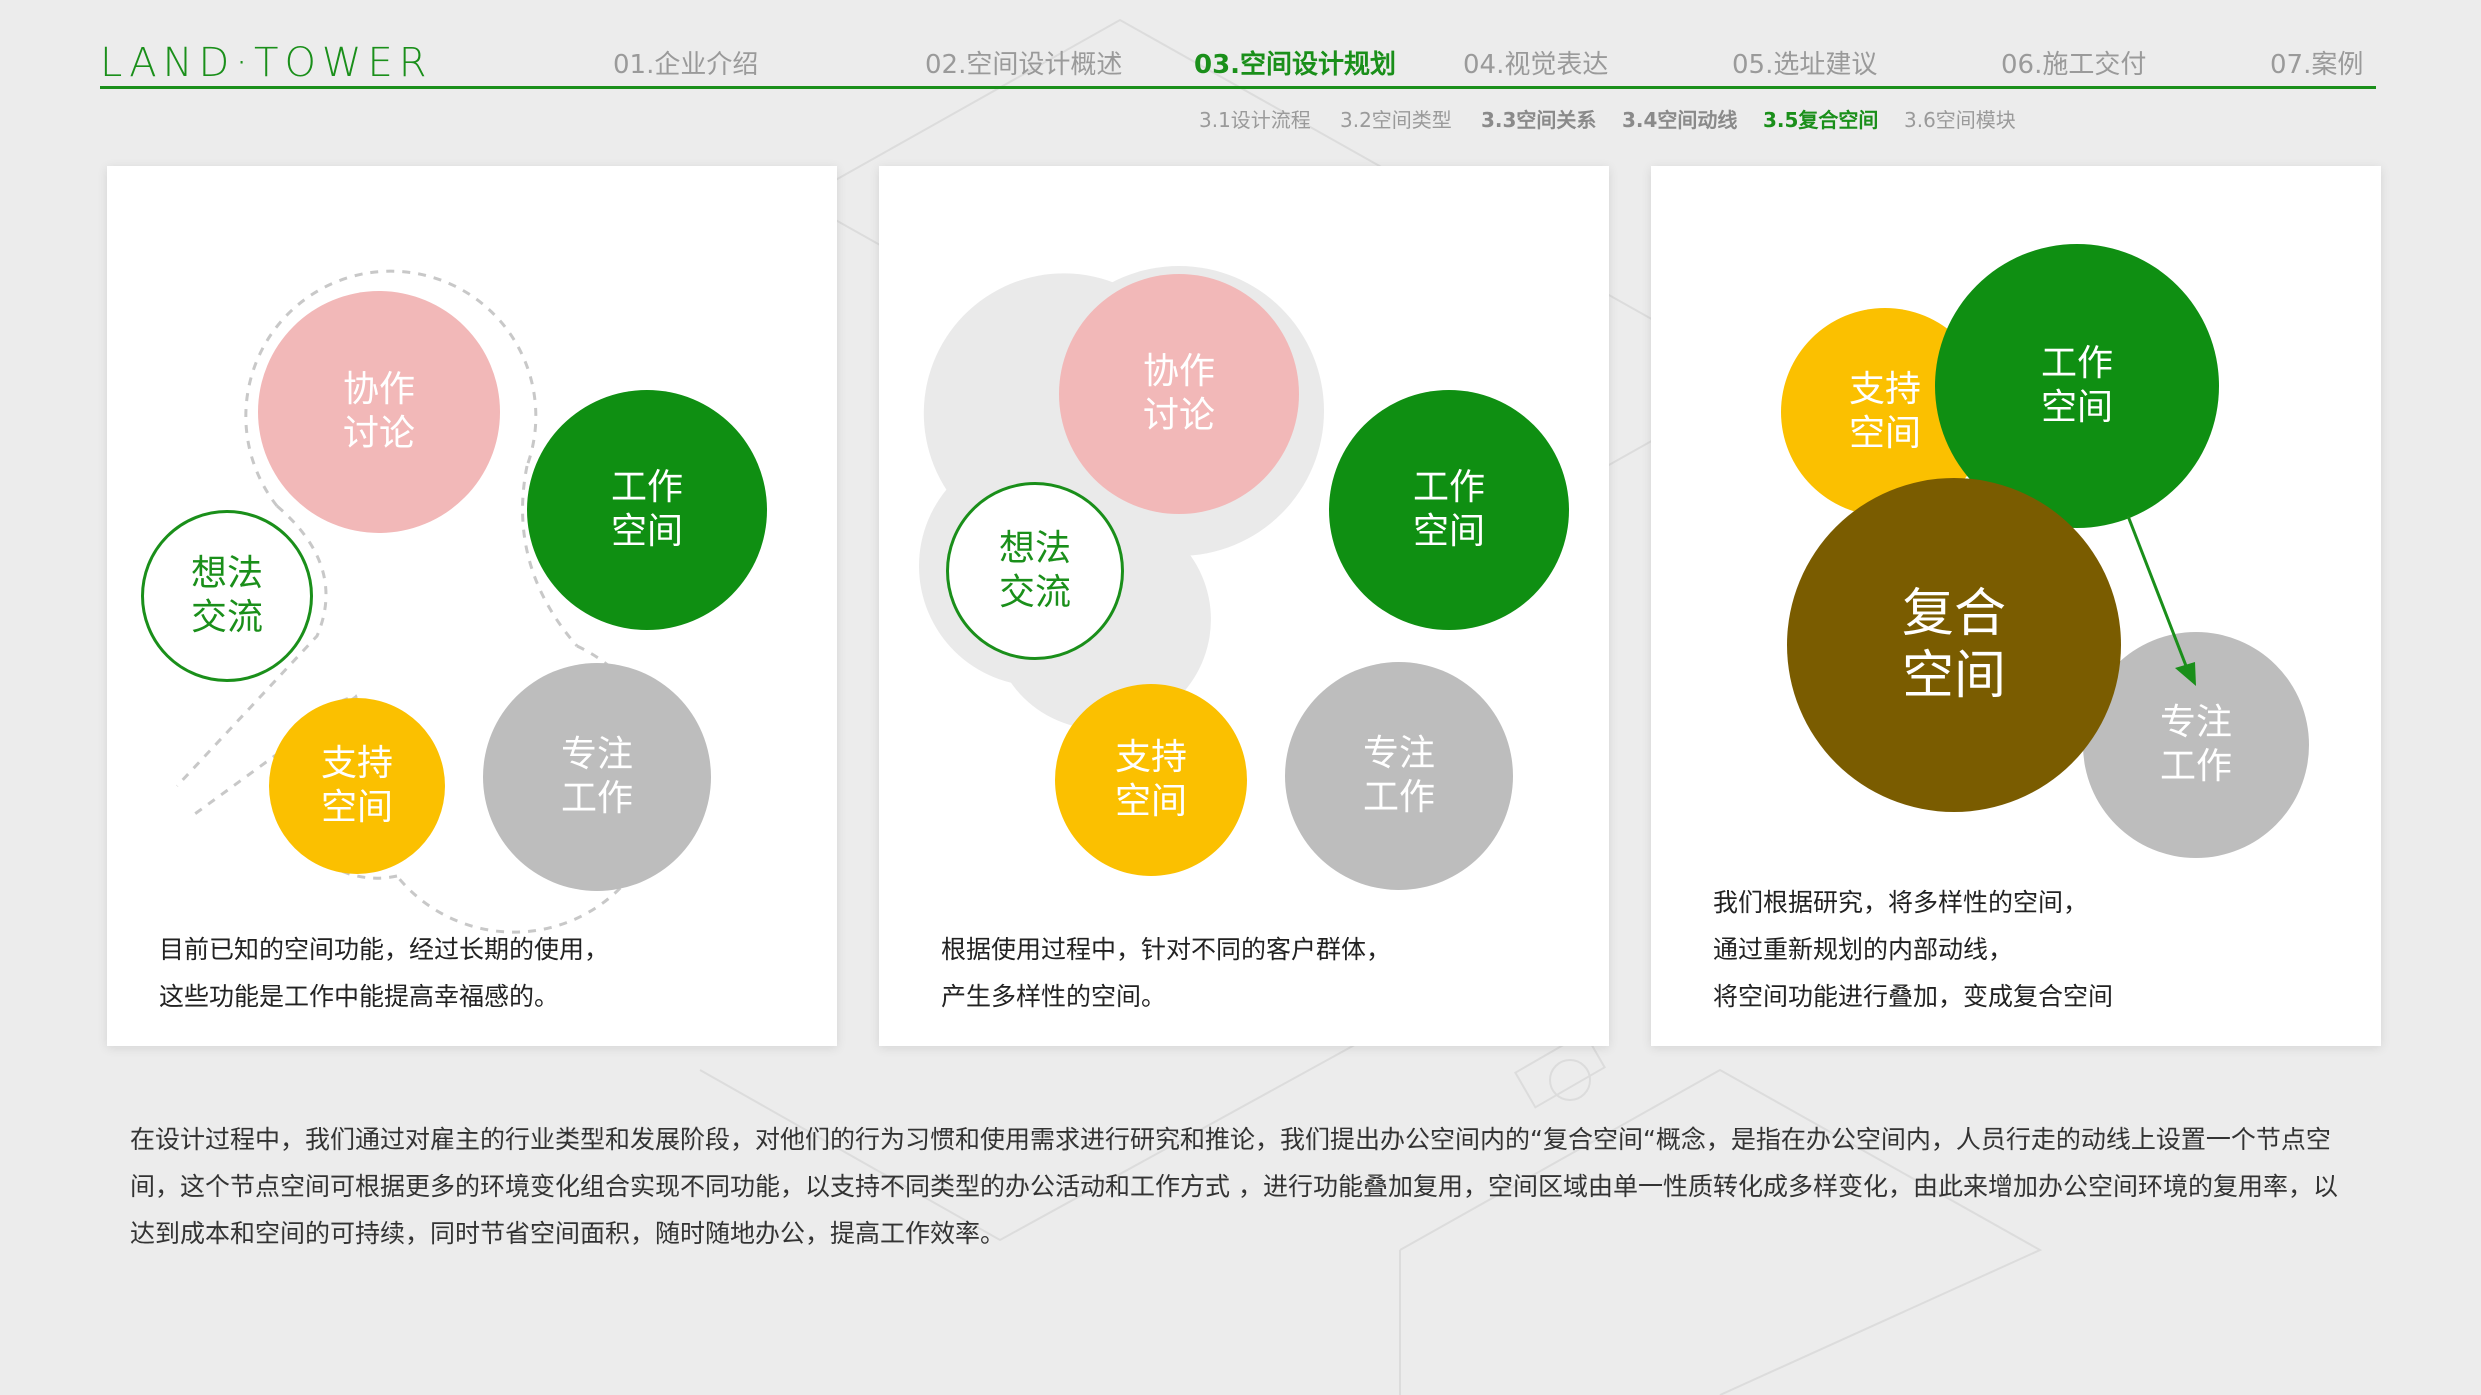 This screenshot has height=1395, width=2481. Describe the element at coordinates (1166, 973) in the screenshot. I see `card2-caption: 根据使用过程中，针对不同的客户群体， 产生多样性的空间。` at that location.